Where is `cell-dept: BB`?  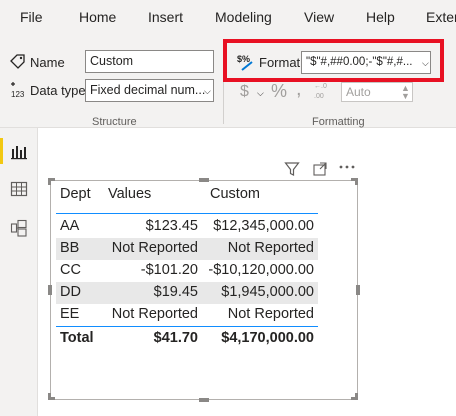
cell-dept: BB is located at coordinates (70, 248).